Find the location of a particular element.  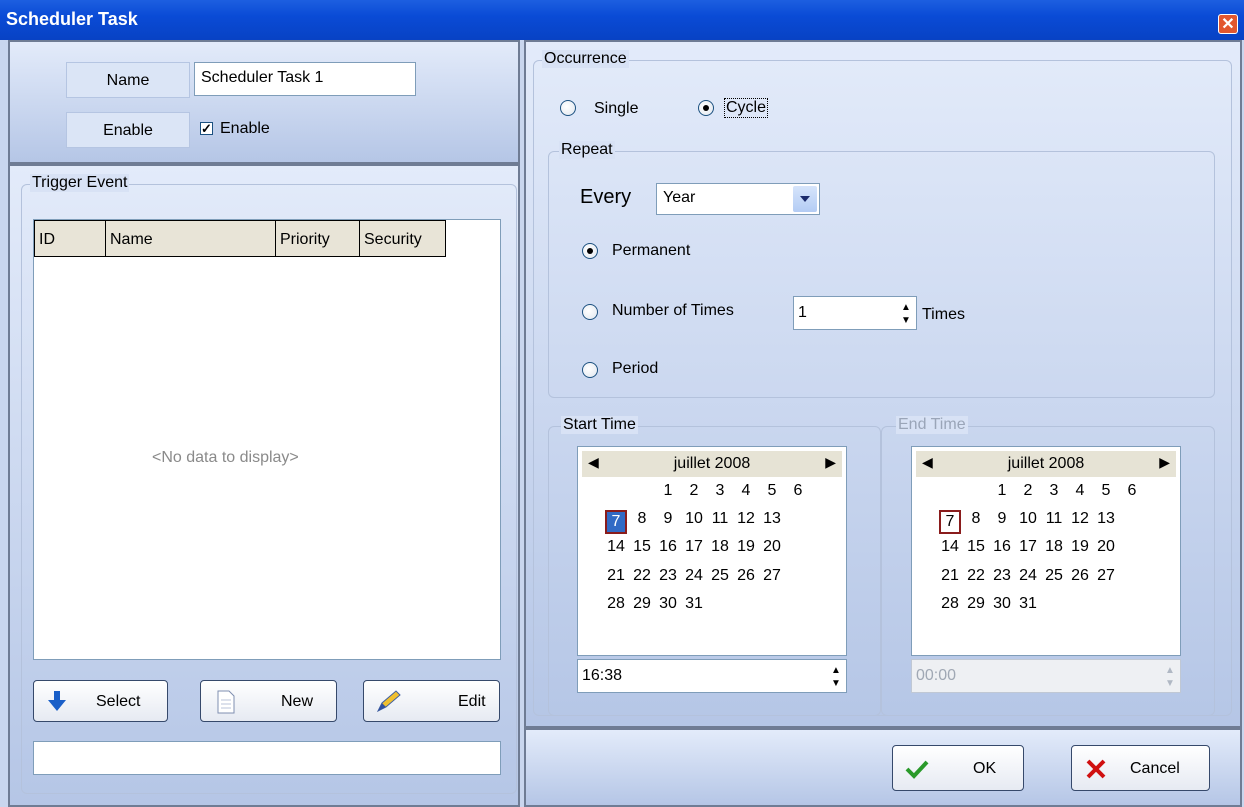

enable-checkbox: ✓ is located at coordinates (206, 128).